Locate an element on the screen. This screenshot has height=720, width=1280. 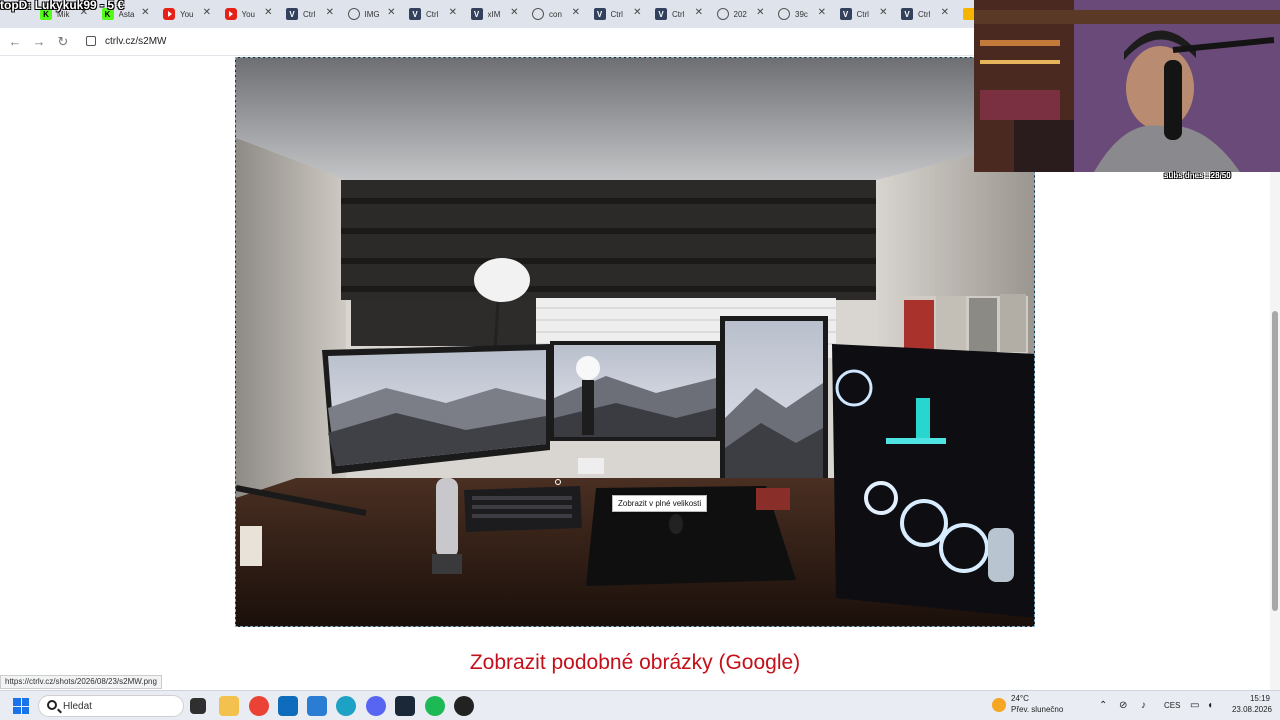
webcam-overlay is located at coordinates (1127, 86).